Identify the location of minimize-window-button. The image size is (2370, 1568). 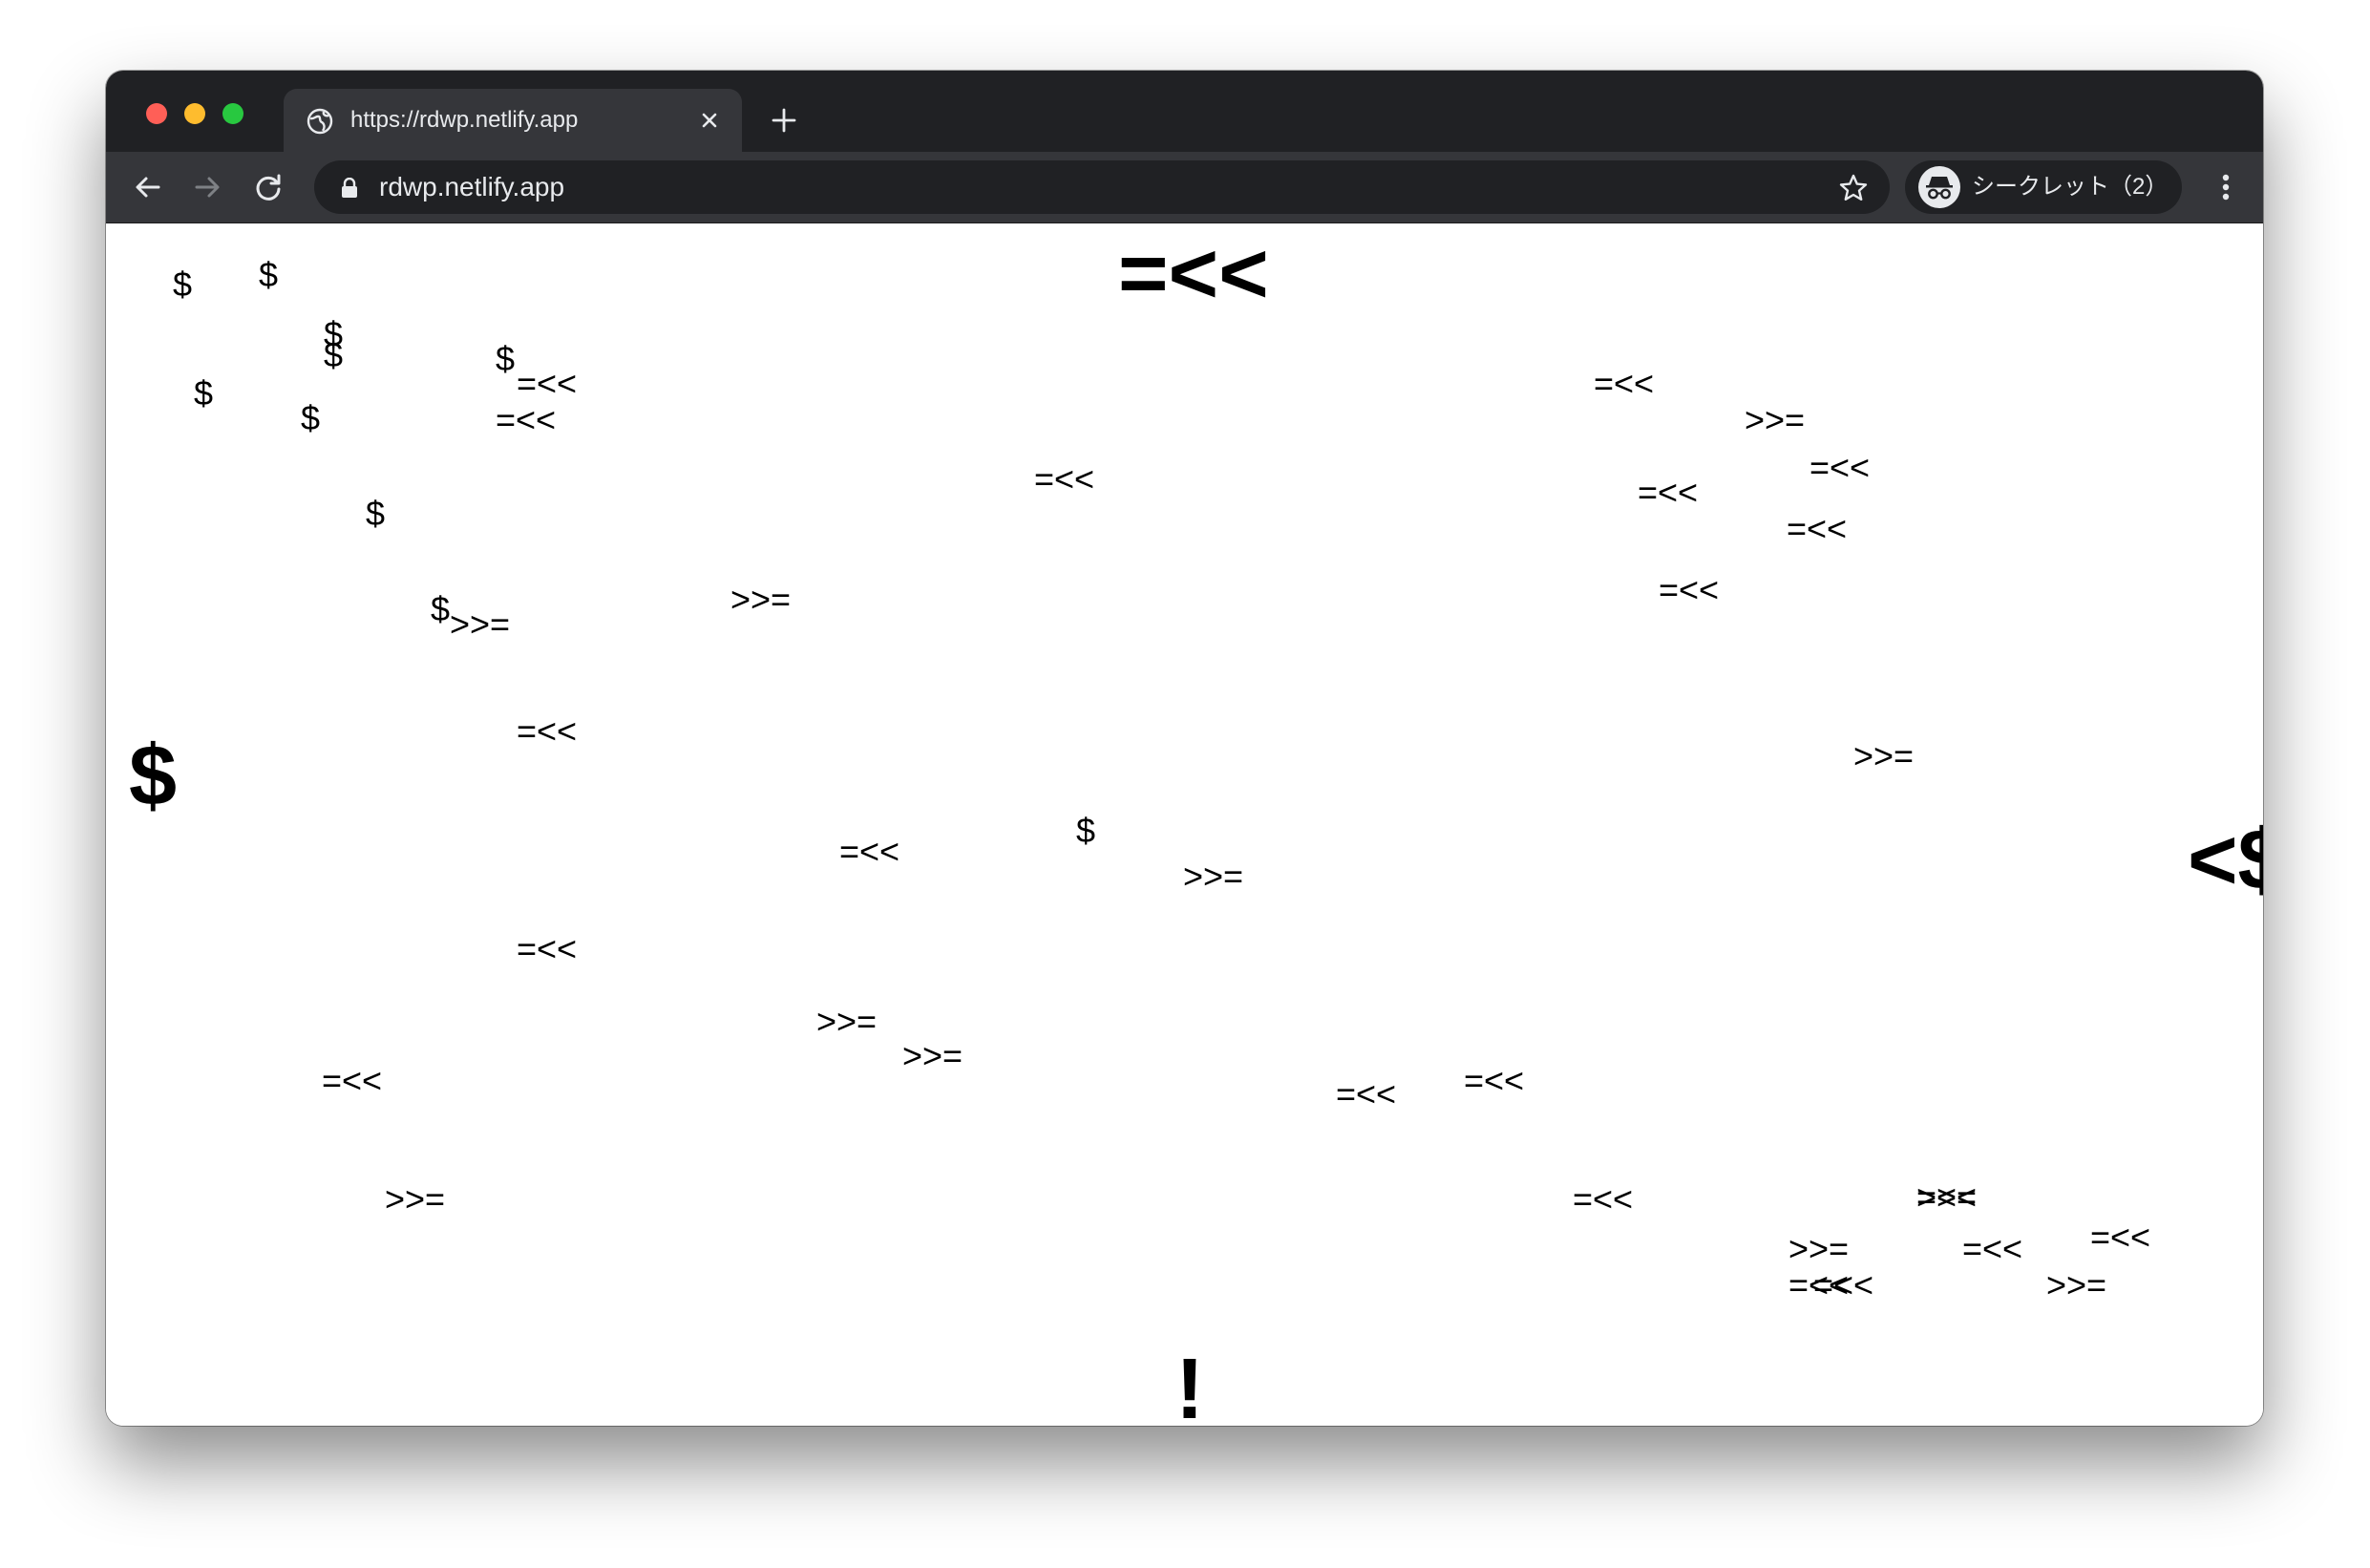
(194, 113).